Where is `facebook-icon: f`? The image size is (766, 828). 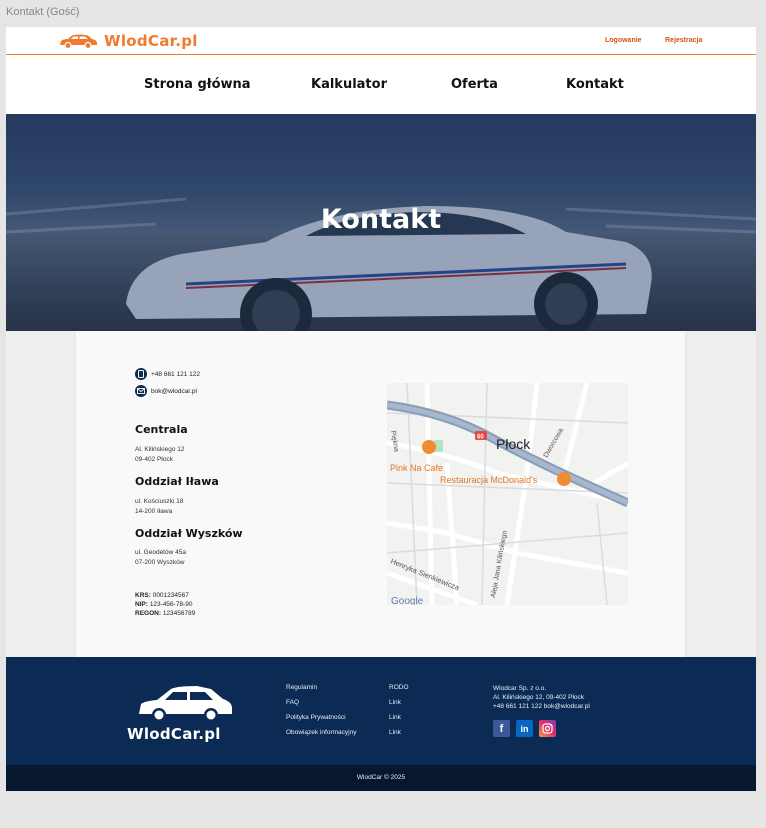
facebook-icon: f is located at coordinates (501, 728).